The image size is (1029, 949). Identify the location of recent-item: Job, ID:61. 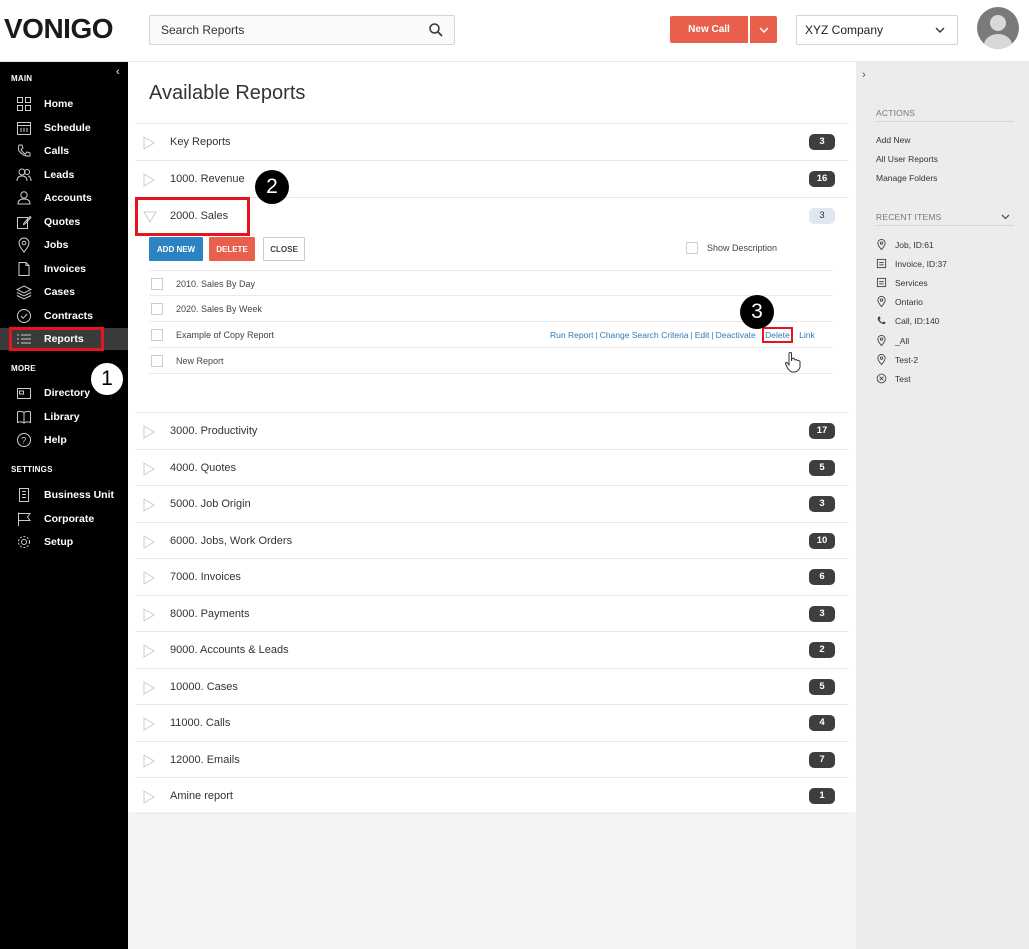
(905, 244).